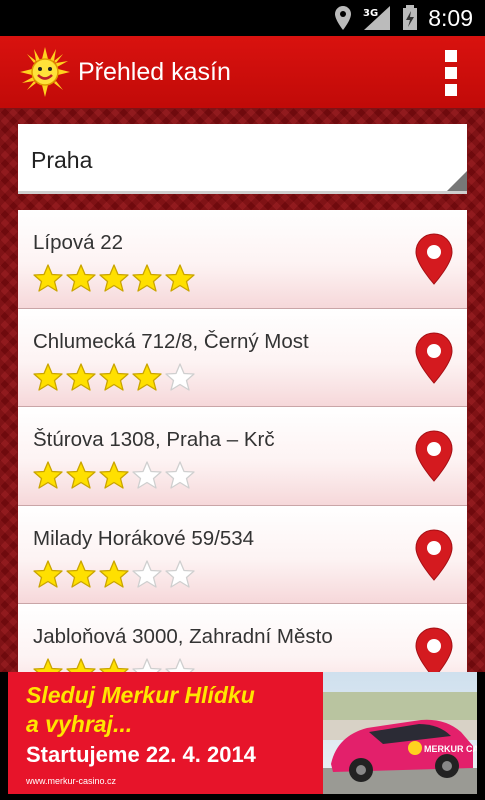 This screenshot has height=800, width=485. What do you see at coordinates (242, 72) in the screenshot?
I see `action-bar: Přehled kasín` at bounding box center [242, 72].